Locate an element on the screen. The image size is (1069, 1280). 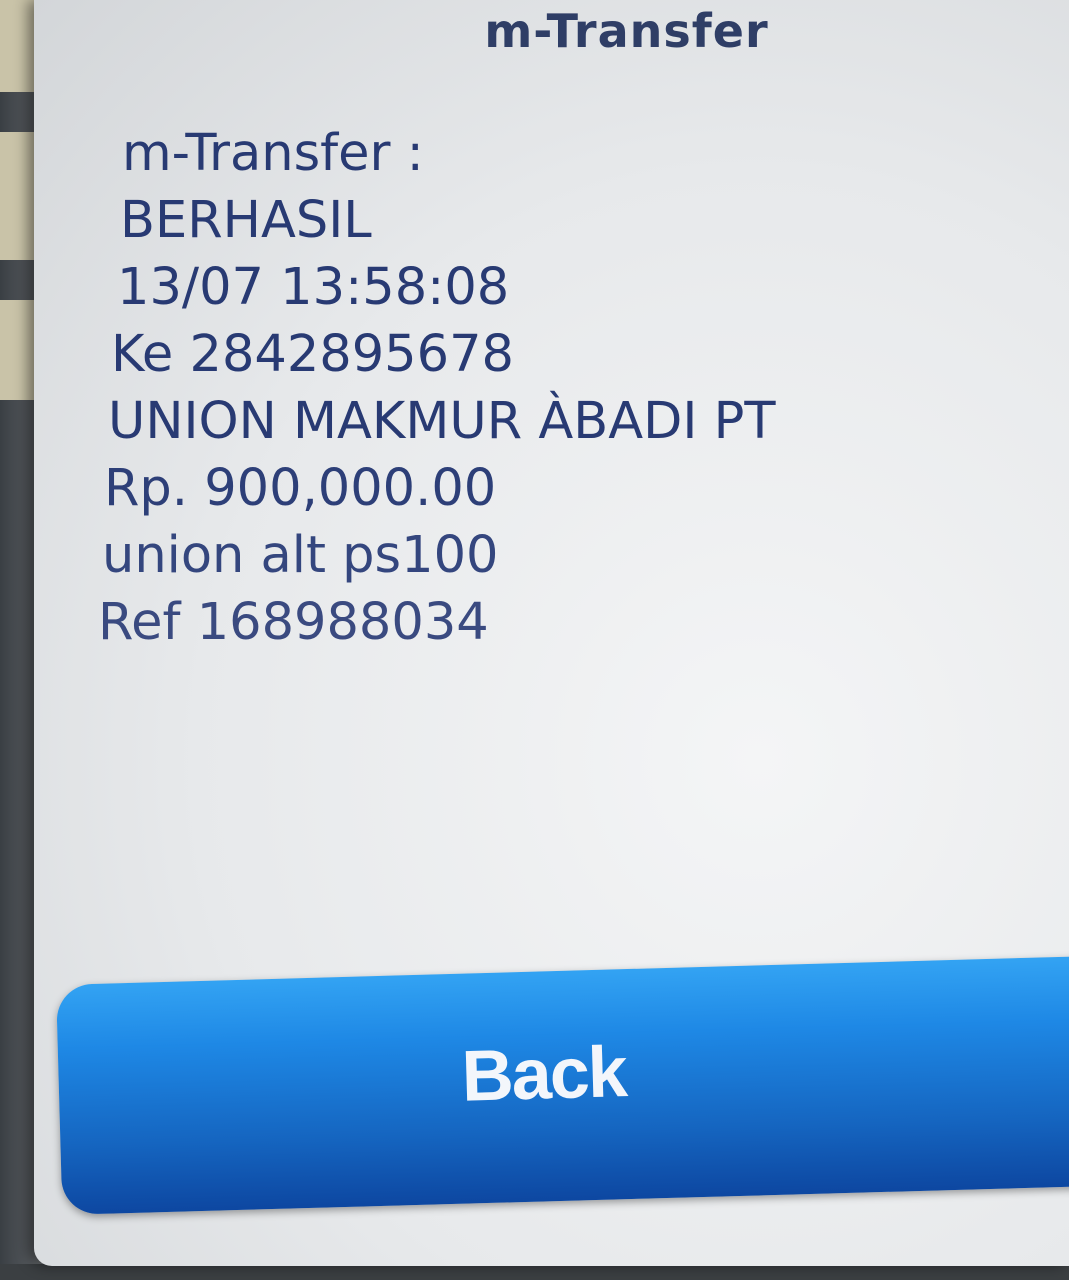
dialog-title: m-Transfer is located at coordinates (626, 31).